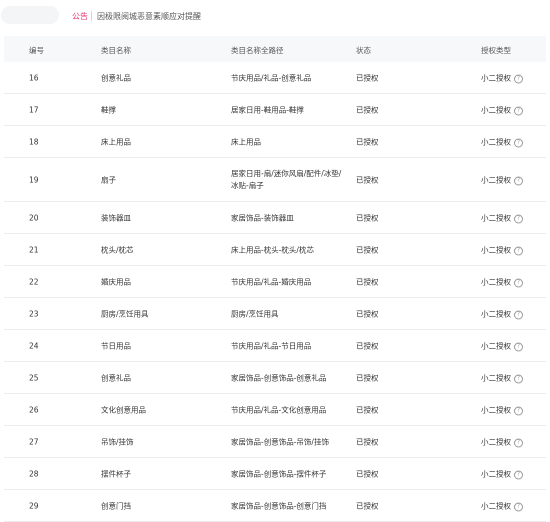 The image size is (550, 522). Describe the element at coordinates (288, 180) in the screenshot. I see `cell-path: 居家日用-扇/迷你风扇/配件/冰垫/冰贴-扇子` at that location.